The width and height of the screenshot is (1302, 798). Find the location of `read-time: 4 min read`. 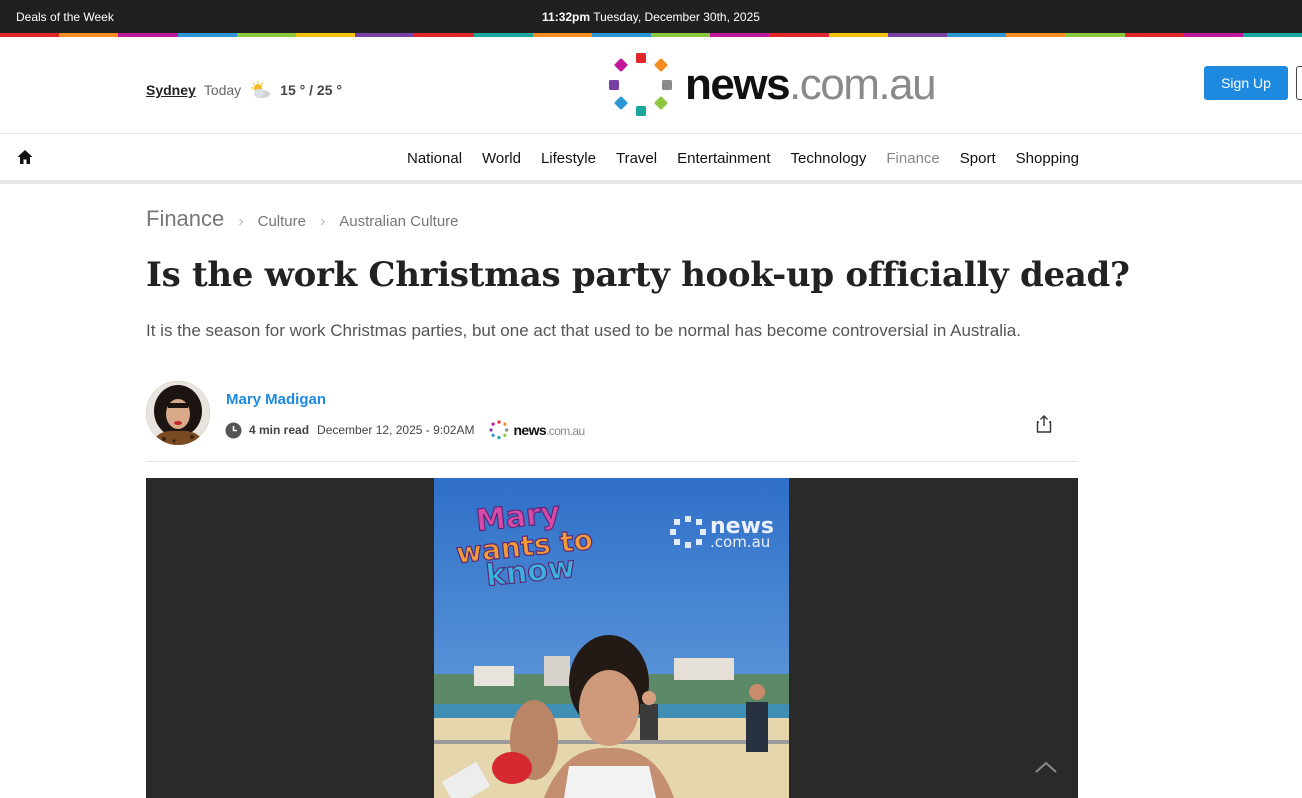

read-time: 4 min read is located at coordinates (279, 430).